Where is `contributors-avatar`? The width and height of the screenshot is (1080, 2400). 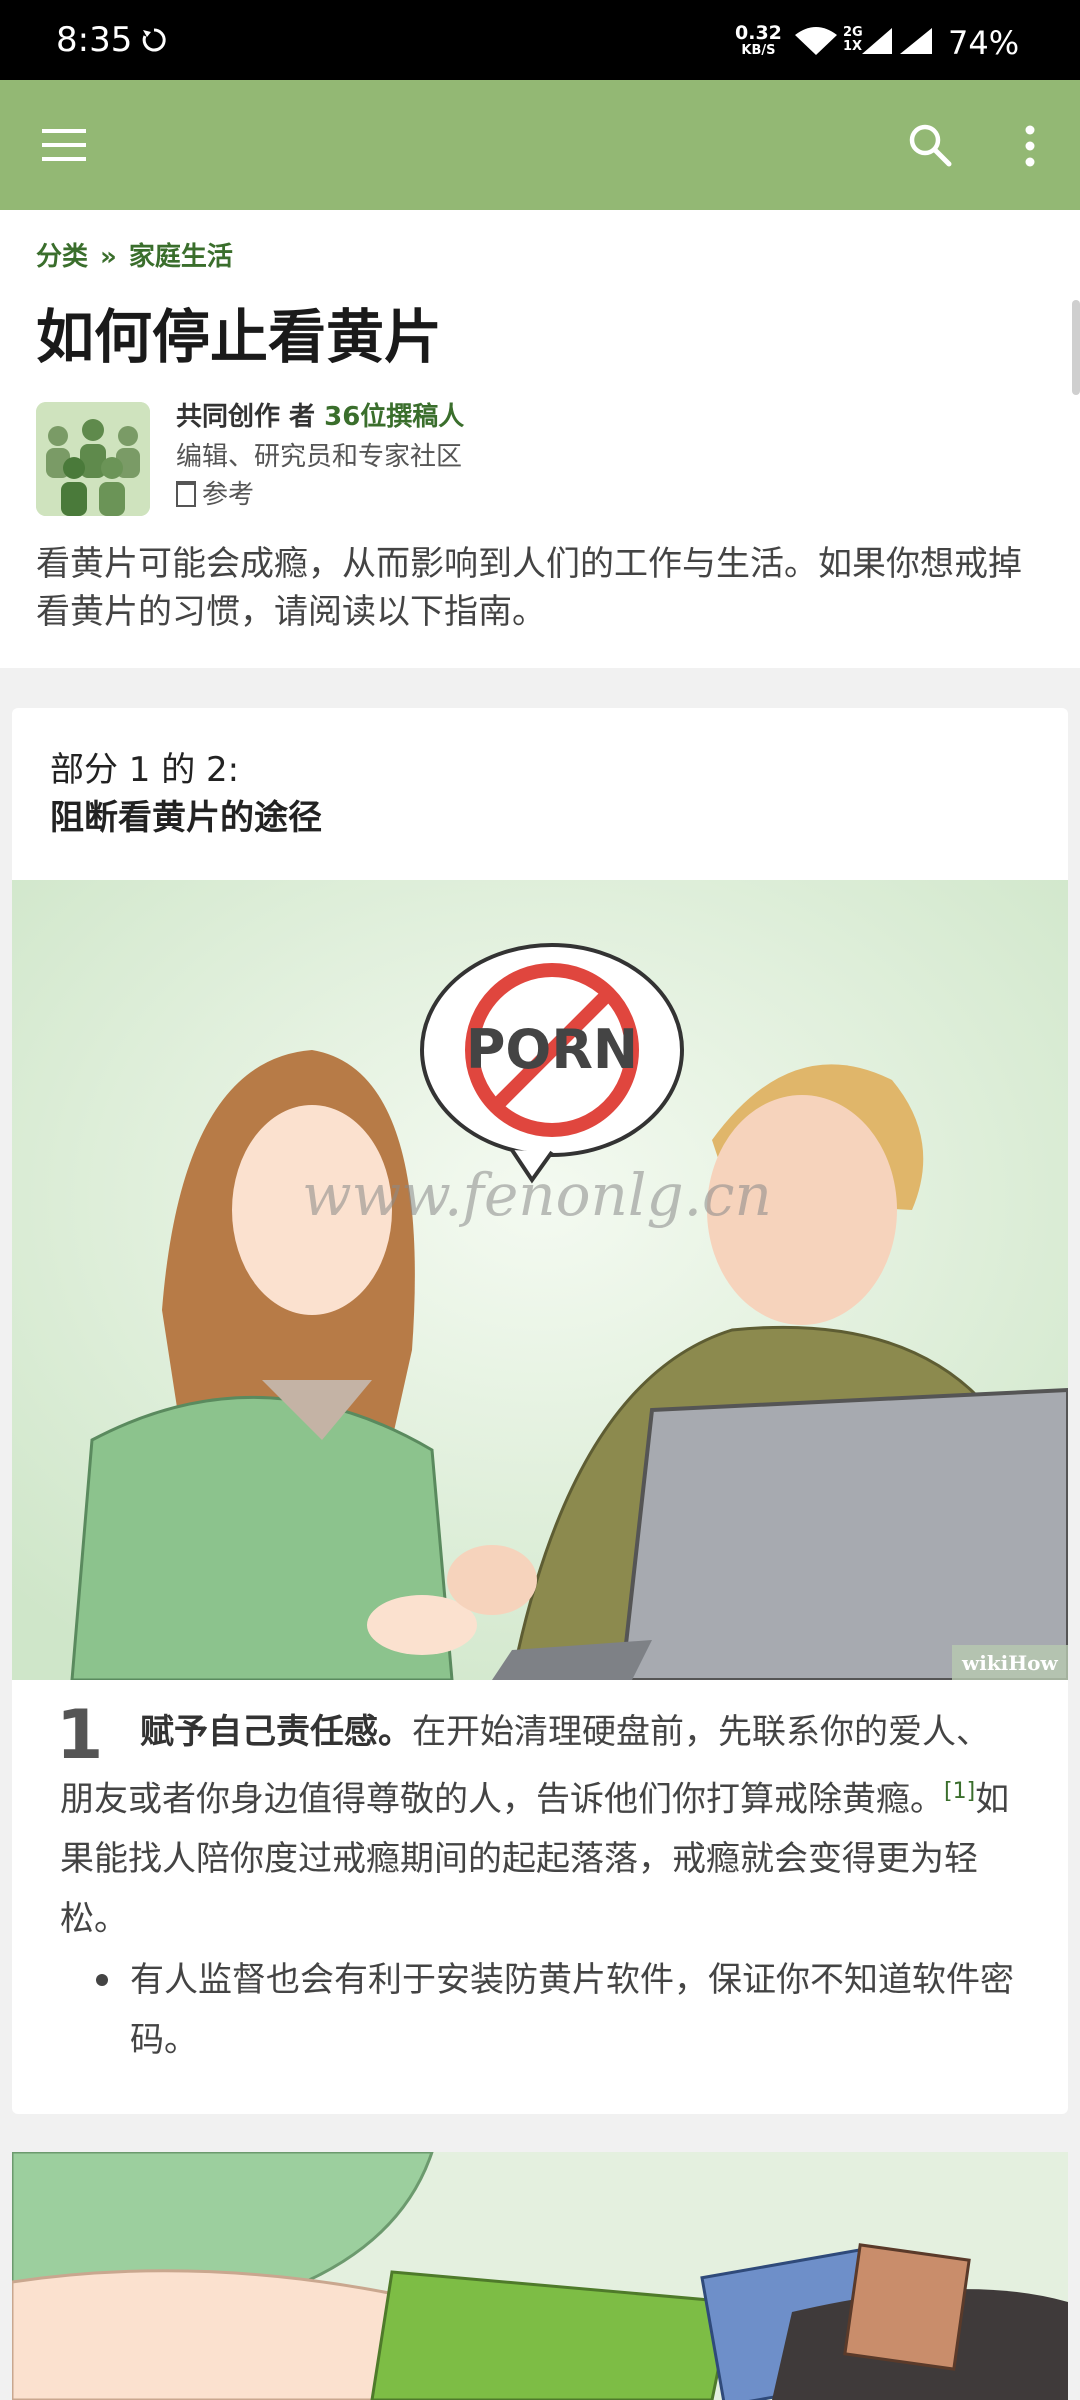 contributors-avatar is located at coordinates (93, 459).